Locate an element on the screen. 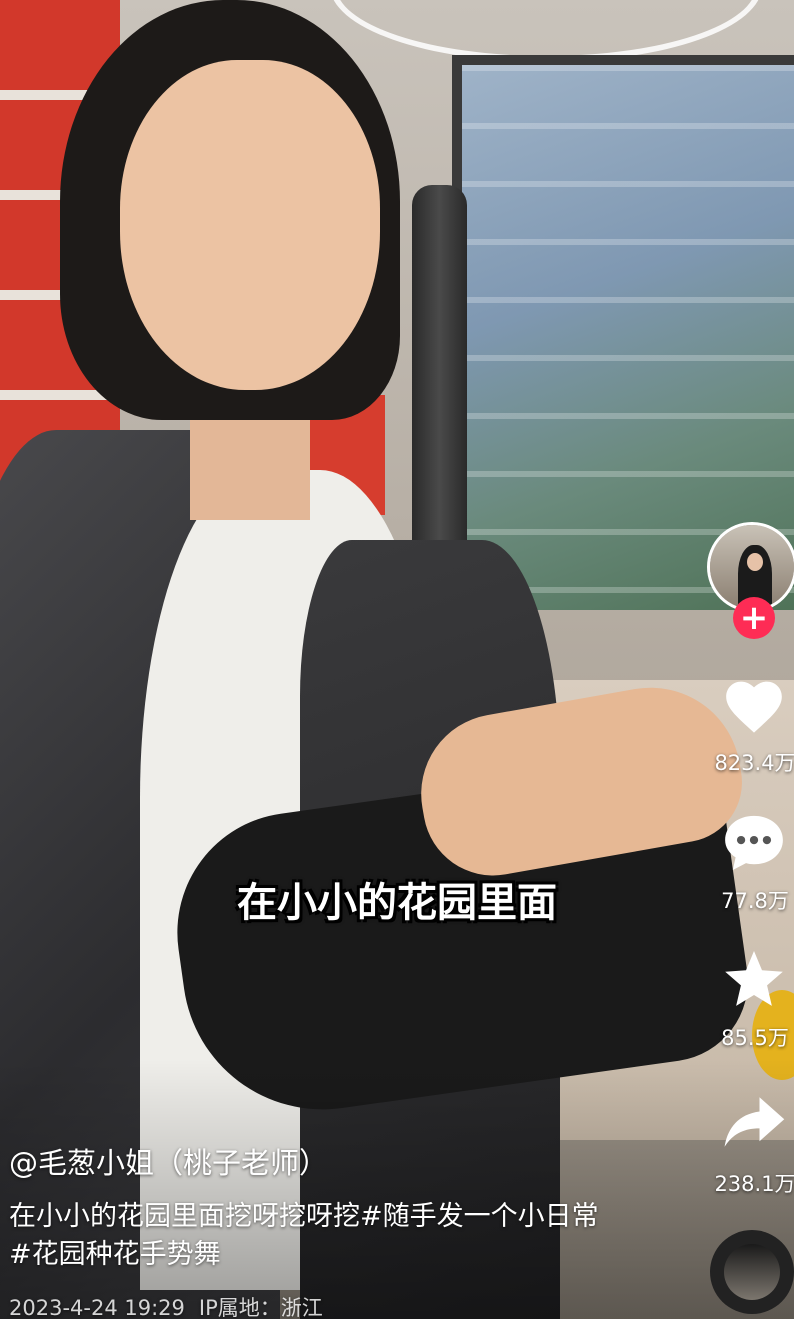  share-button is located at coordinates (754, 1122).